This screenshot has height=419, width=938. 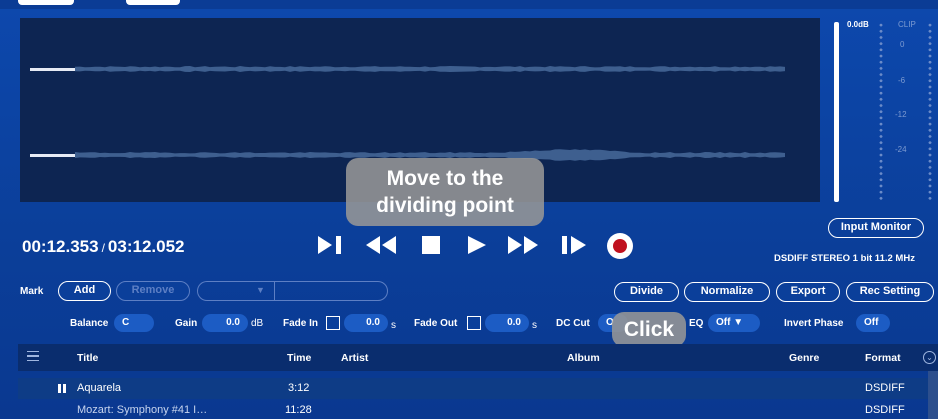 What do you see at coordinates (858, 24) in the screenshot?
I see `meter-db-readout: 0.0dB` at bounding box center [858, 24].